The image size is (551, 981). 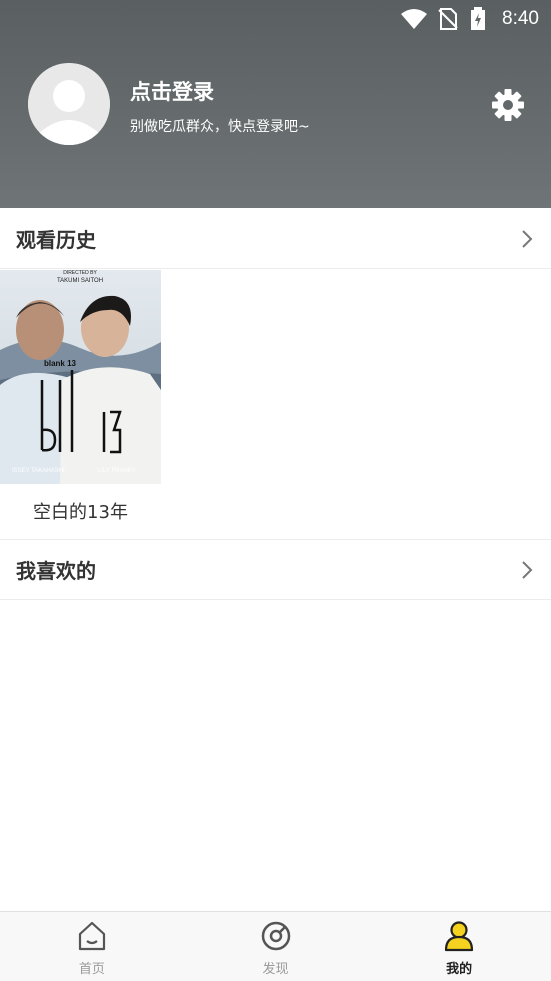 I want to click on battery-charging-icon, so click(x=478, y=18).